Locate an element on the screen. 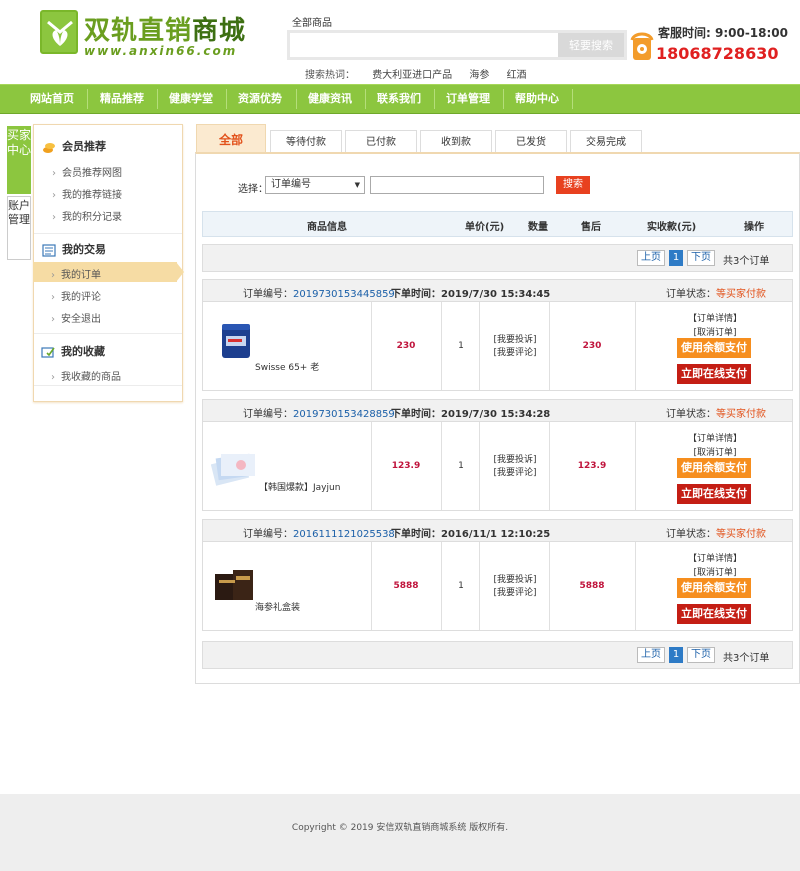 The image size is (800, 871). sidebar-link-favorite-products: 我收藏的商品 is located at coordinates (86, 375).